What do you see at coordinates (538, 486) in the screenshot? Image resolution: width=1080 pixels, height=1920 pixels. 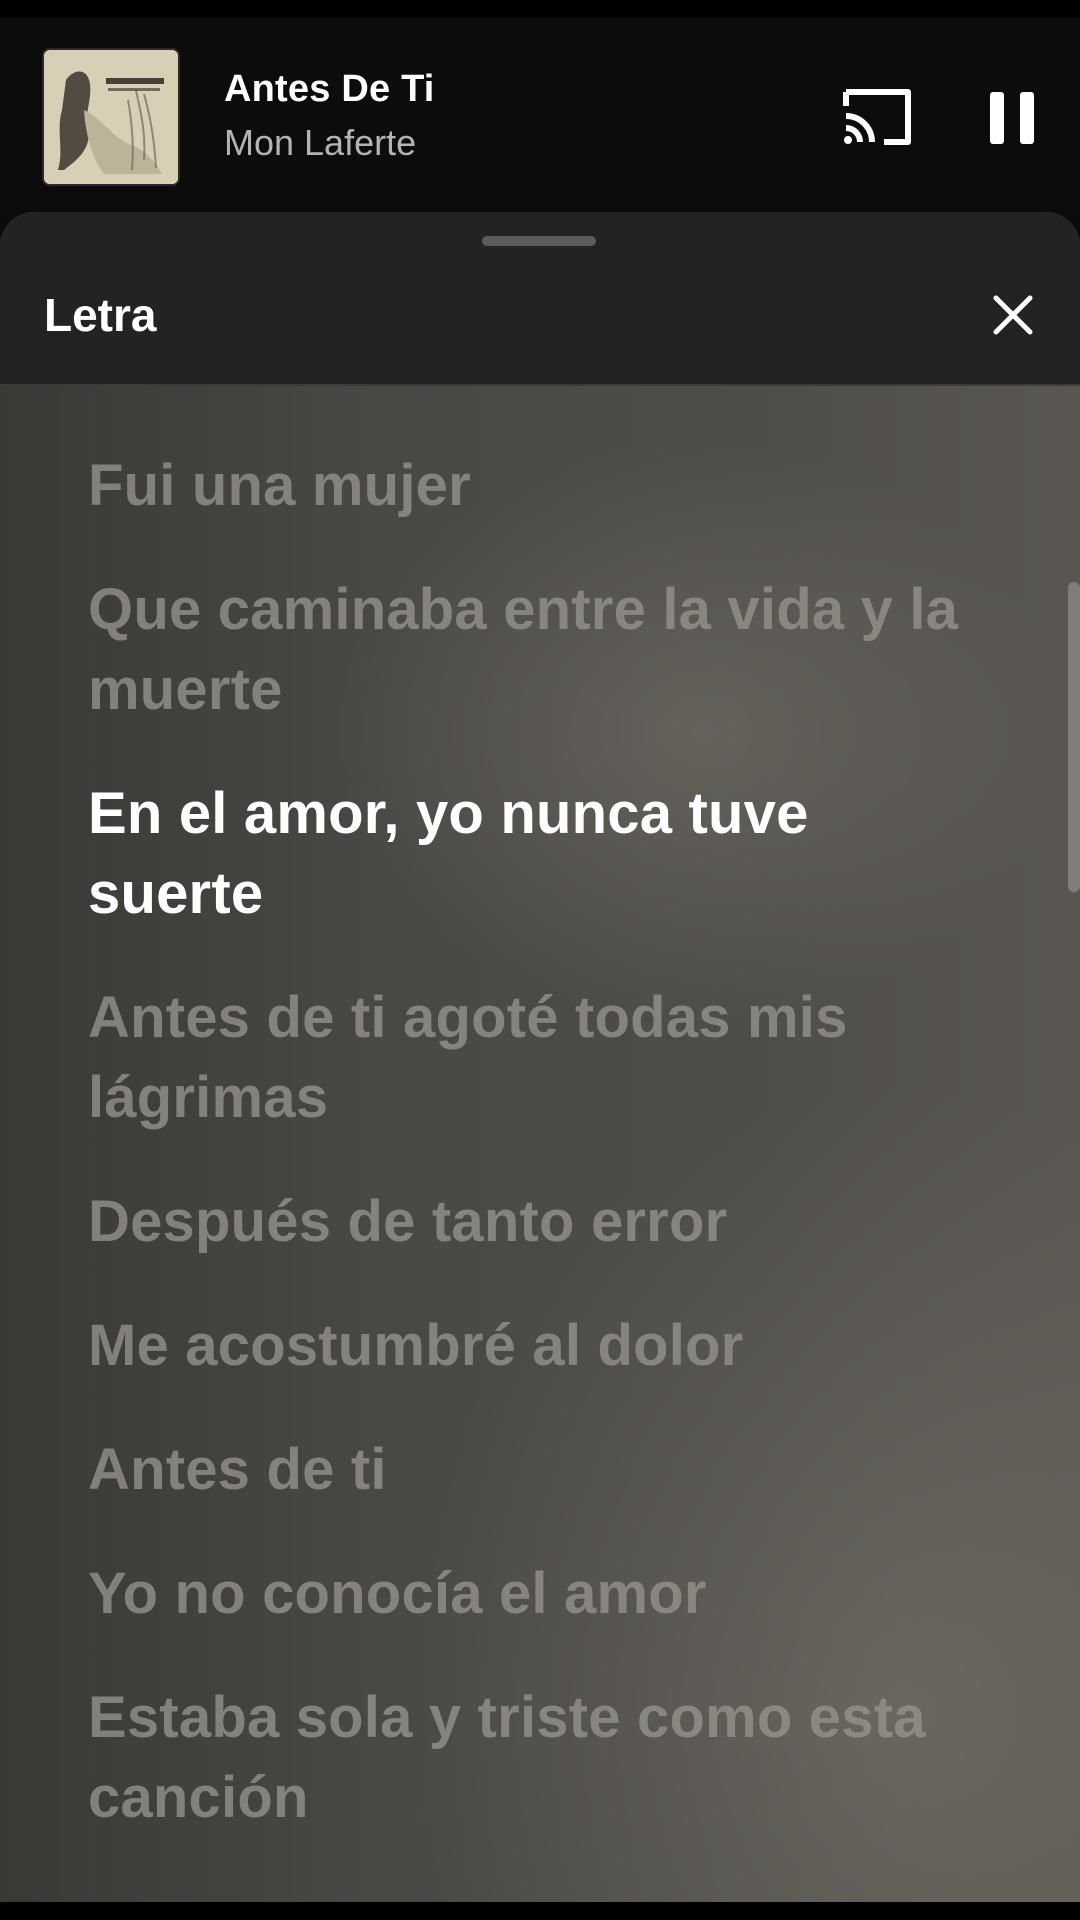 I see `lyric-line: Fui una mujer` at bounding box center [538, 486].